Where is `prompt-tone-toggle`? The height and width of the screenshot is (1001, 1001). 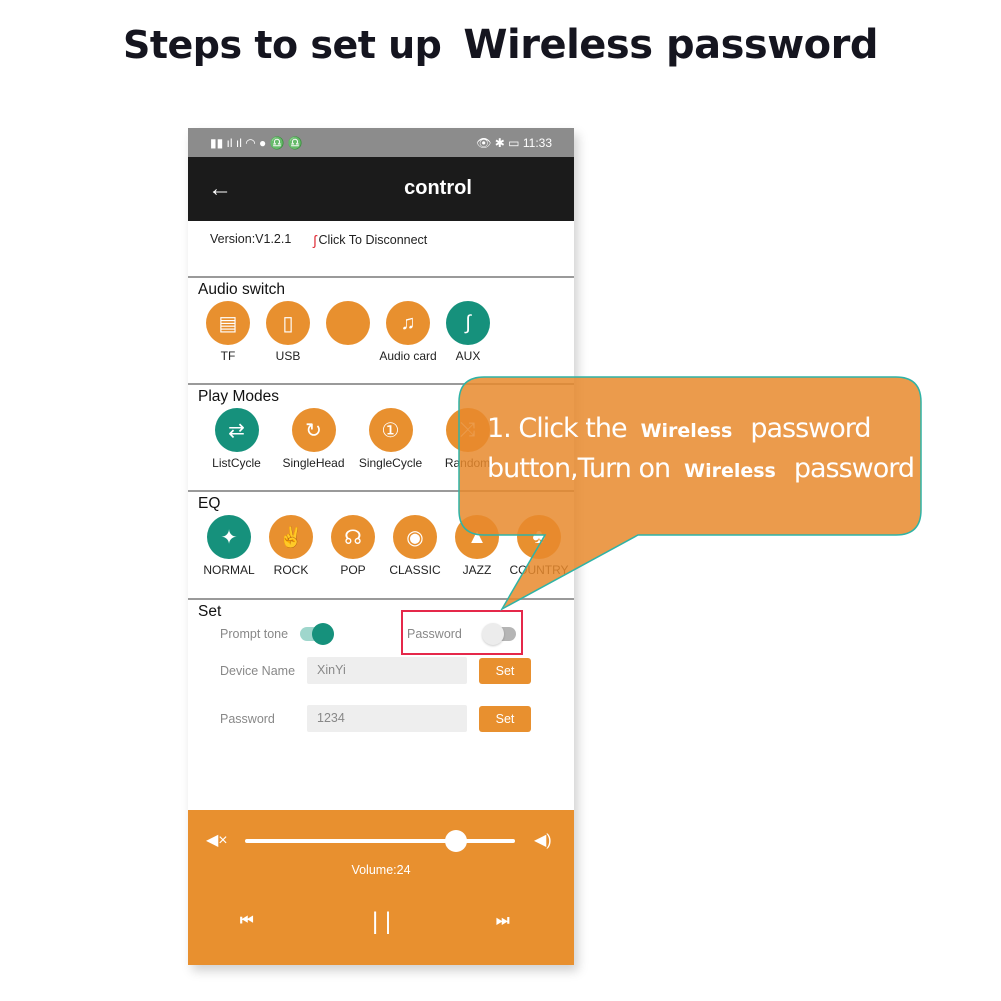 prompt-tone-toggle is located at coordinates (317, 634).